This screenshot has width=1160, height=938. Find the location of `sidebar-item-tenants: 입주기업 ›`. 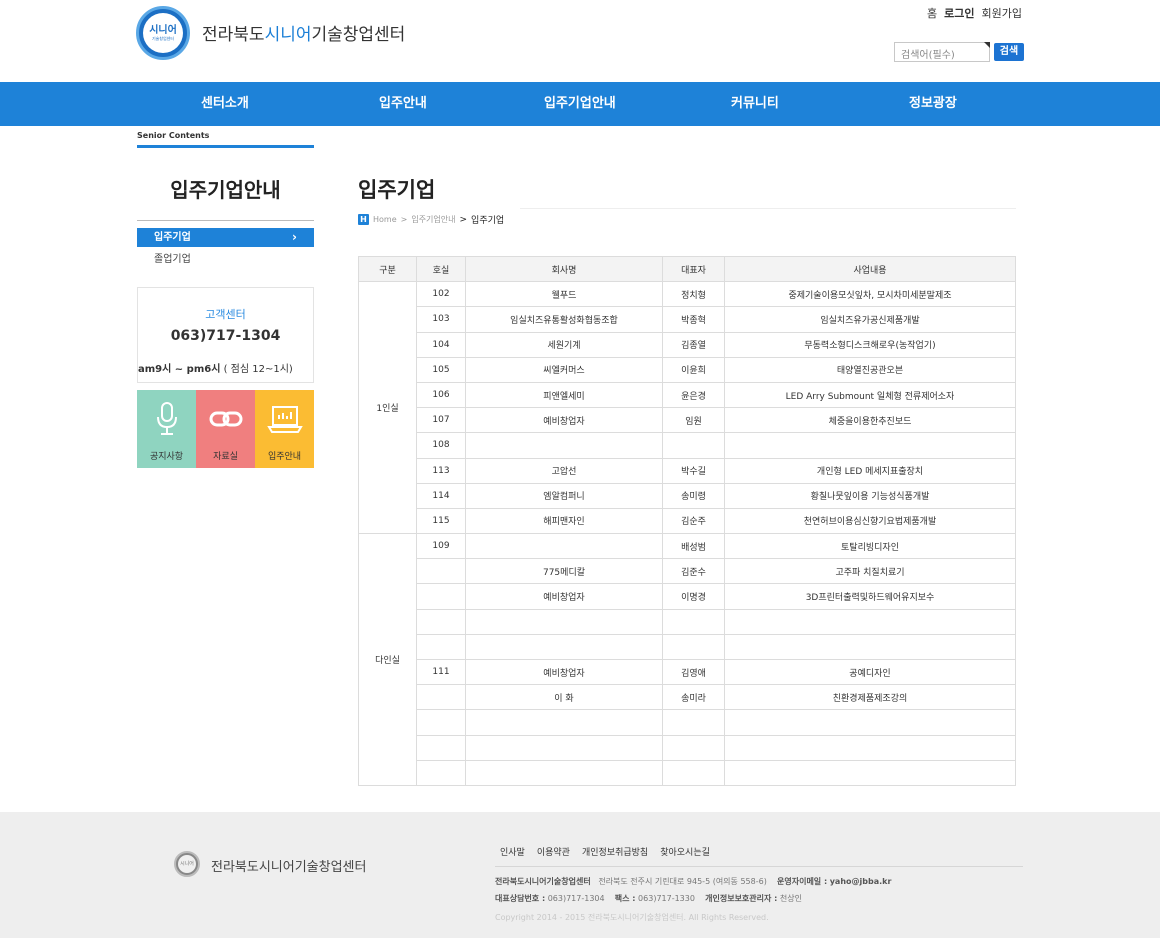

sidebar-item-tenants: 입주기업 › is located at coordinates (225, 237).